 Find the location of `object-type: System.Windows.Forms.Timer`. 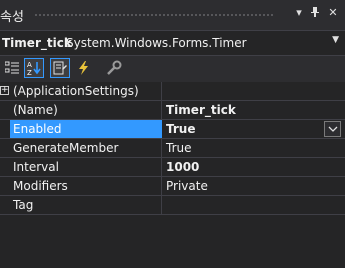

object-type: System.Windows.Forms.Timer is located at coordinates (156, 43).